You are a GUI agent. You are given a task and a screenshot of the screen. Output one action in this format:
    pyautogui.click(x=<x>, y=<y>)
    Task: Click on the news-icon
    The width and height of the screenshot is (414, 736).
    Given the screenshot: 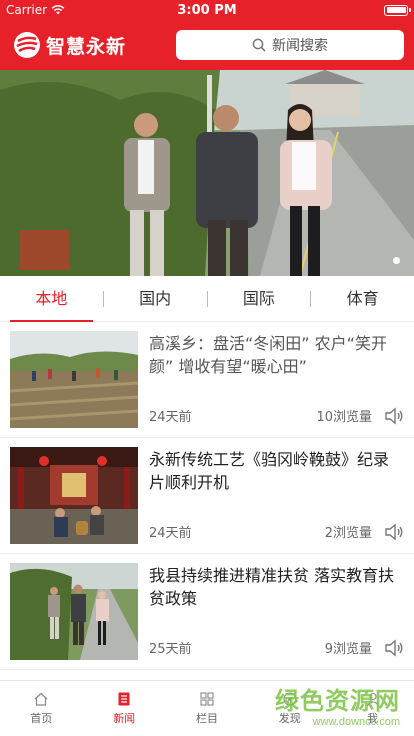 What is the action you would take?
    pyautogui.click(x=124, y=699)
    